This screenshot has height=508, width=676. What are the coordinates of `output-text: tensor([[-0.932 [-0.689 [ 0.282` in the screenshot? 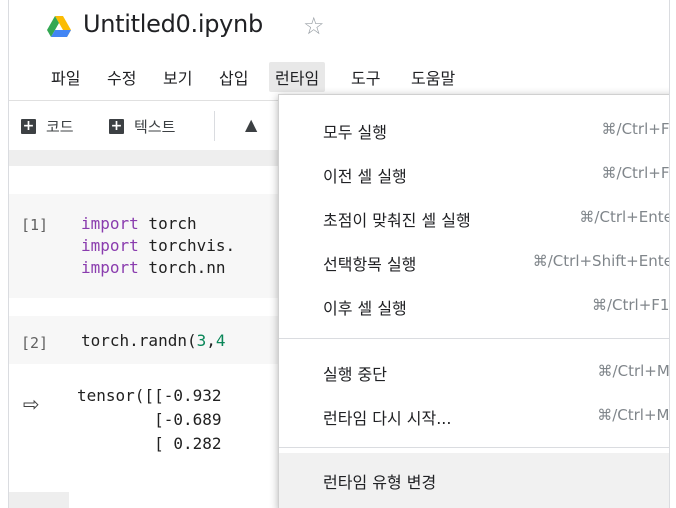 It's located at (149, 420).